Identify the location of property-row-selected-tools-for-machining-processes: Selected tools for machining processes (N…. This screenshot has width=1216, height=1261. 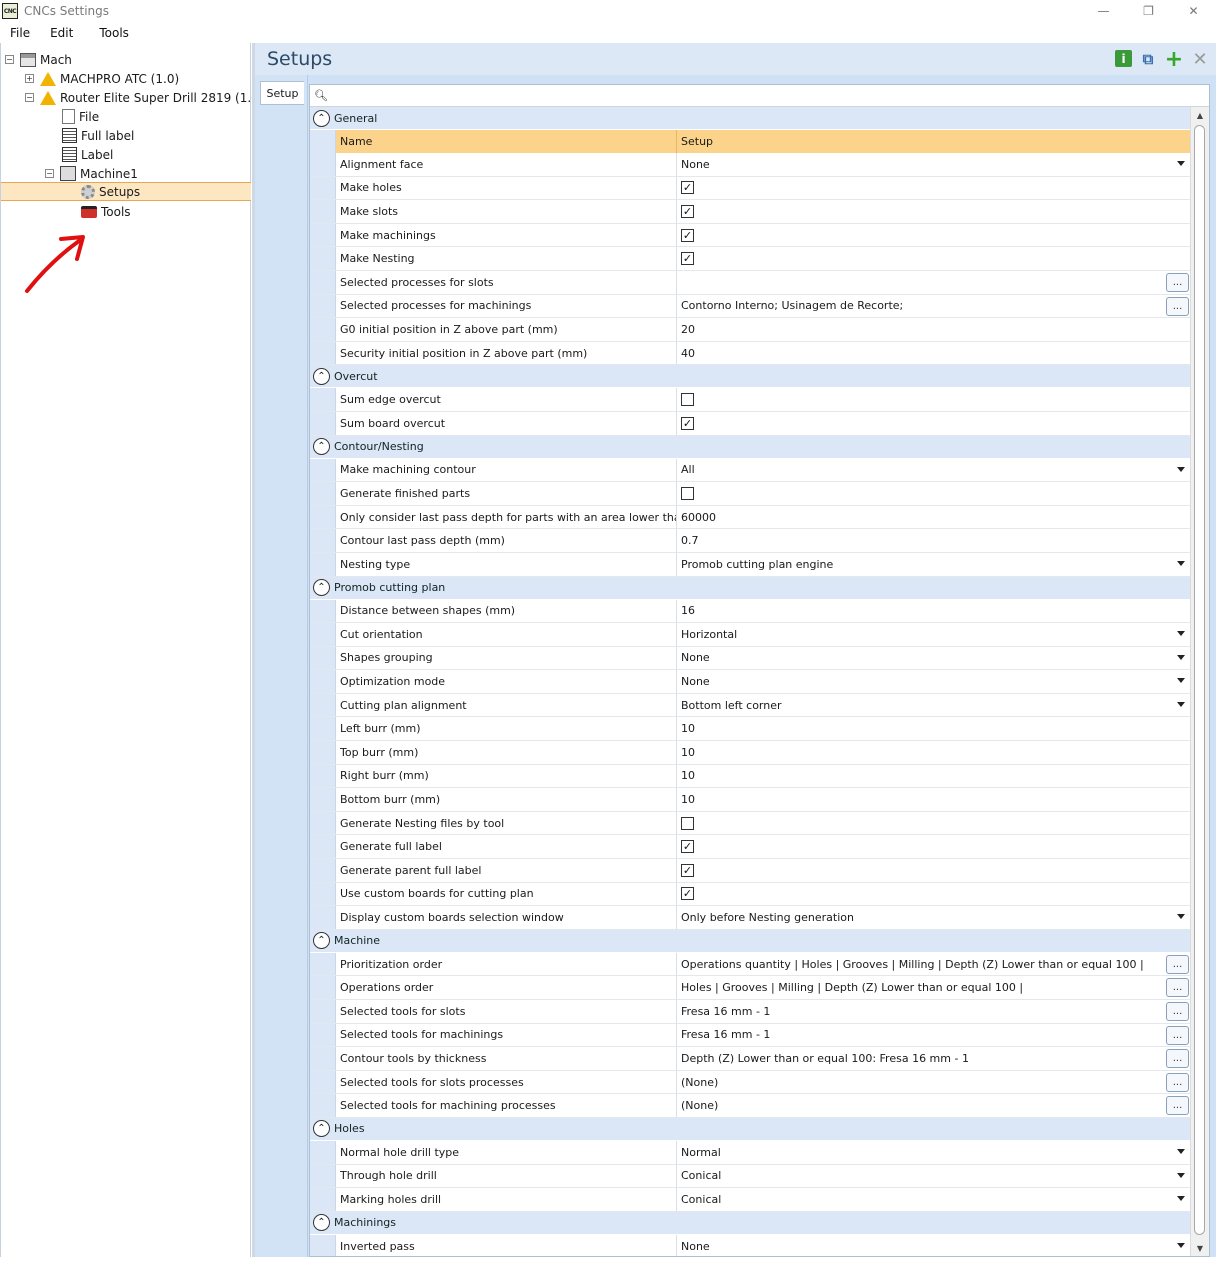
(750, 1106).